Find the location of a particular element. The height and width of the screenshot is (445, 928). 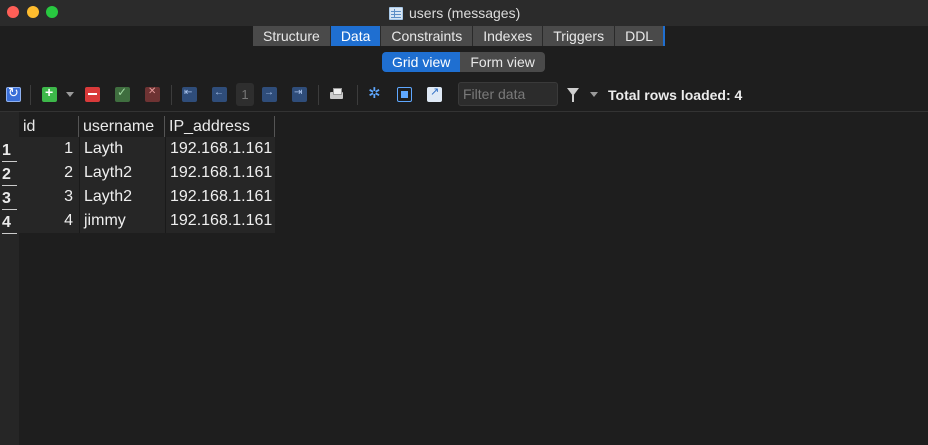

print-icon is located at coordinates (336, 94).